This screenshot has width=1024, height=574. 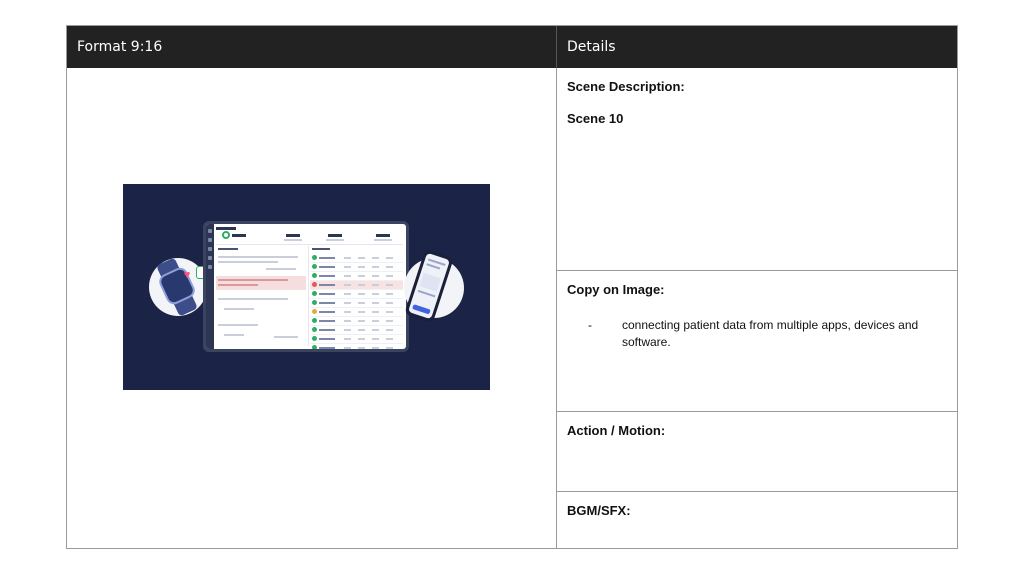 I want to click on format-header: Format 9:16, so click(x=312, y=47).